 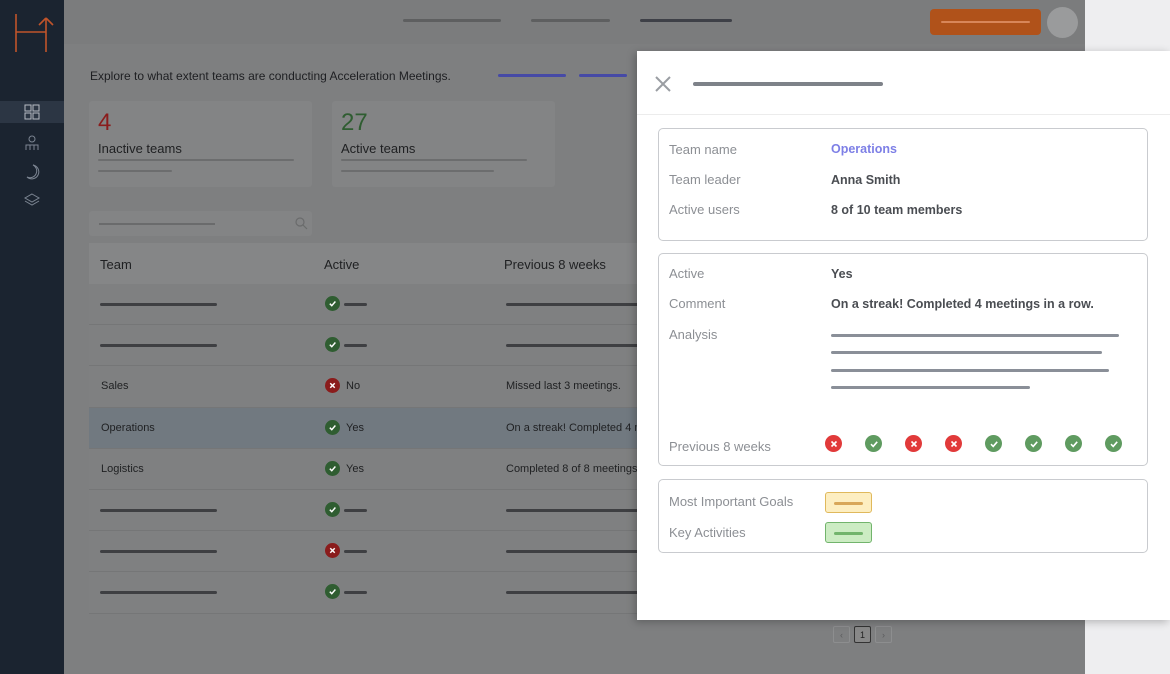 I want to click on active-cell: No, so click(x=353, y=386).